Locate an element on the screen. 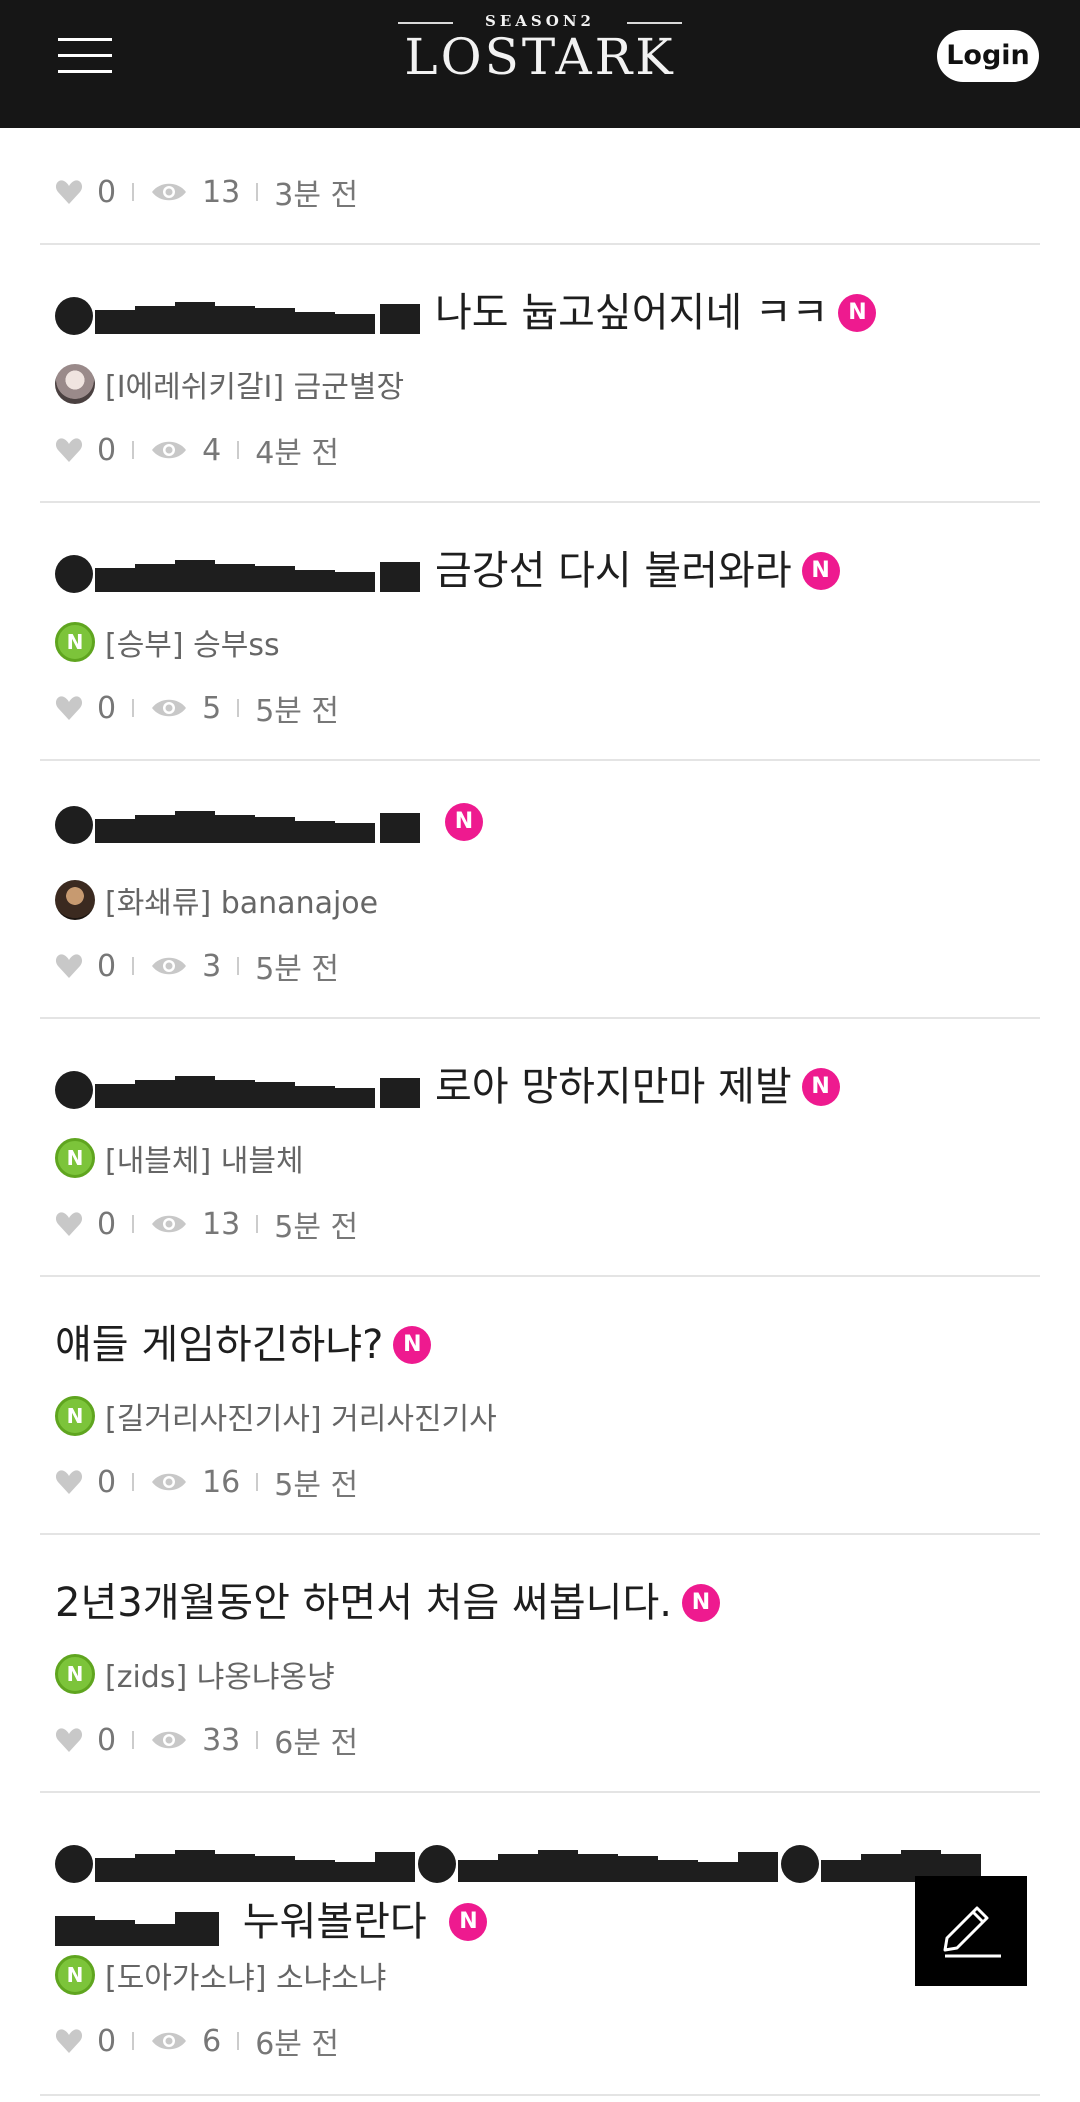 This screenshot has width=1080, height=2102. post-title-text: 얘들 게임하긴하냐? is located at coordinates (219, 1345).